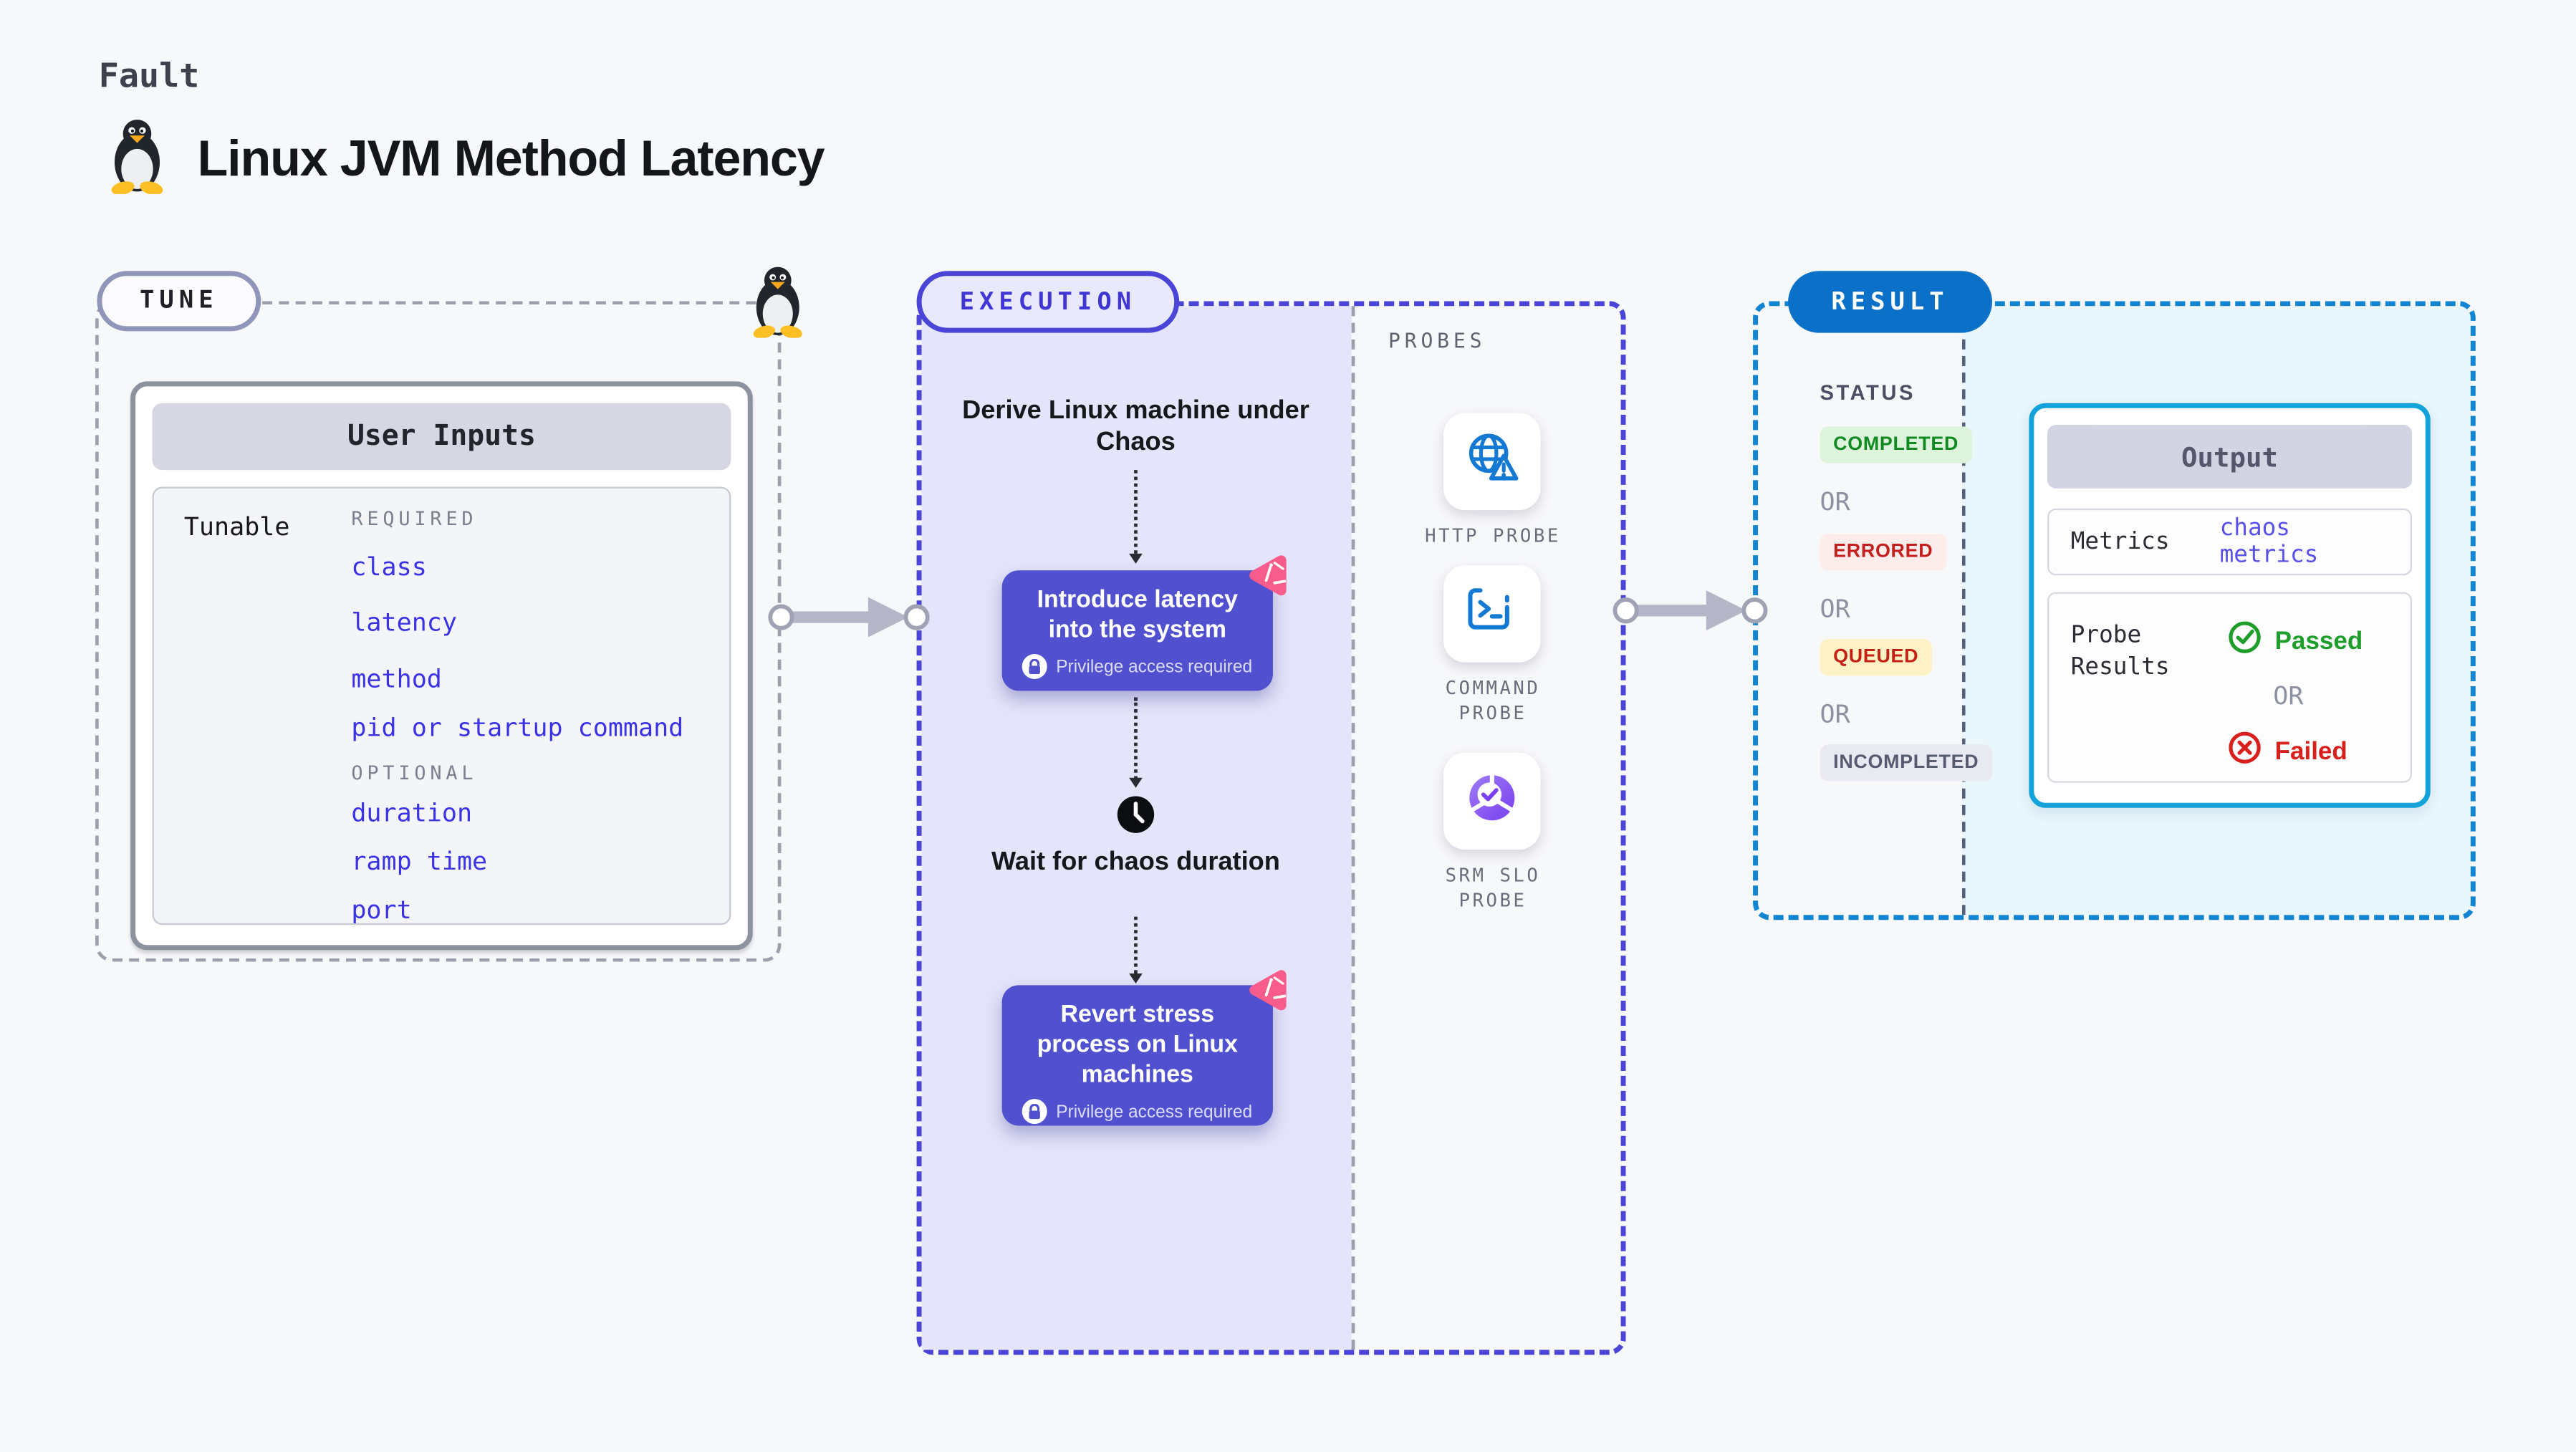 This screenshot has height=1452, width=2576. I want to click on metrics-row: Metrics chaos metrics, so click(2230, 542).